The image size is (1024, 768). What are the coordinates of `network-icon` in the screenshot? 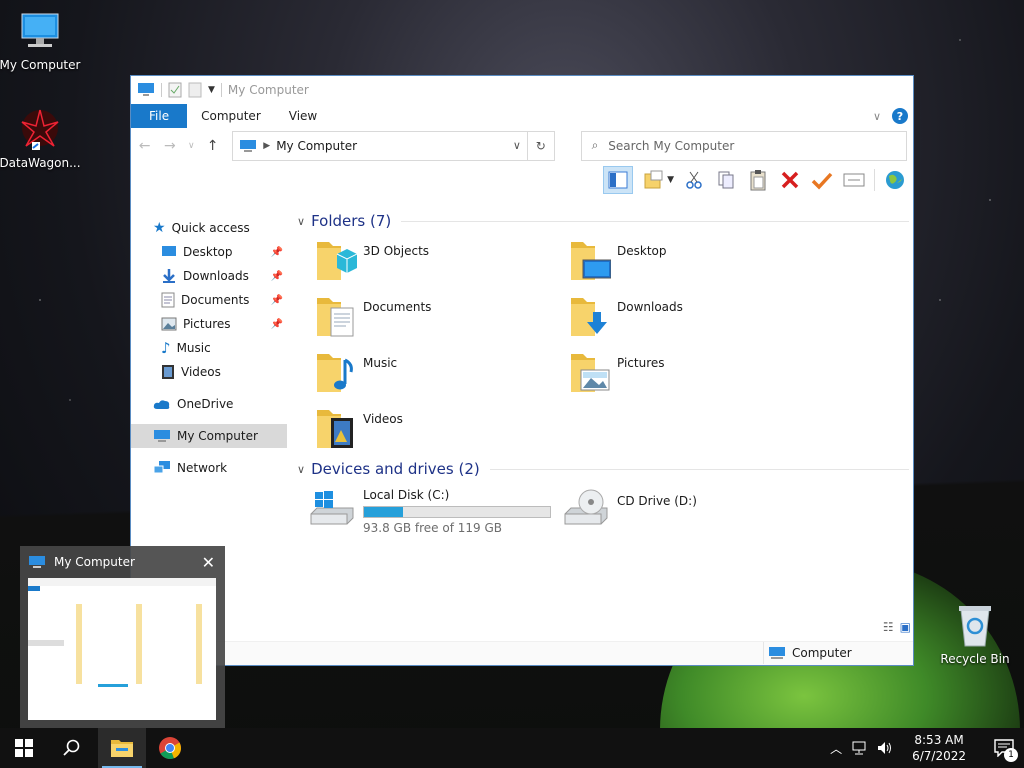 It's located at (161, 467).